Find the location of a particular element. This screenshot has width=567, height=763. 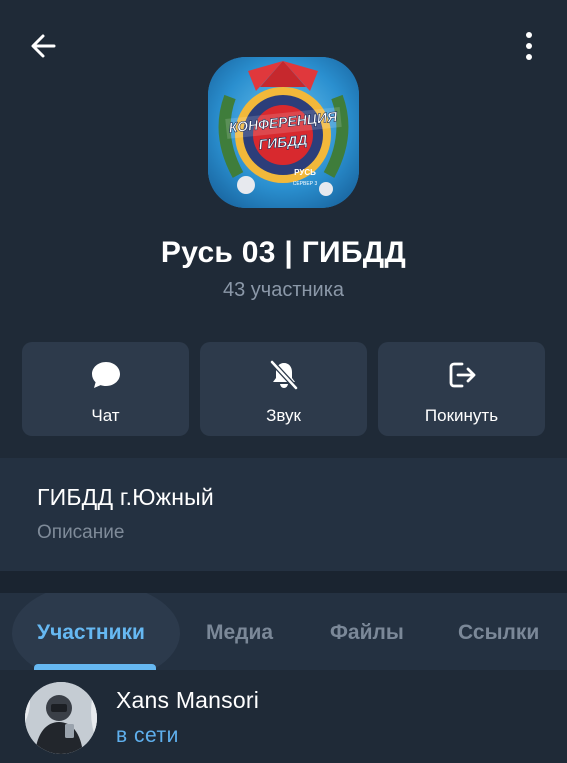

member-avatar-image is located at coordinates (61, 718).